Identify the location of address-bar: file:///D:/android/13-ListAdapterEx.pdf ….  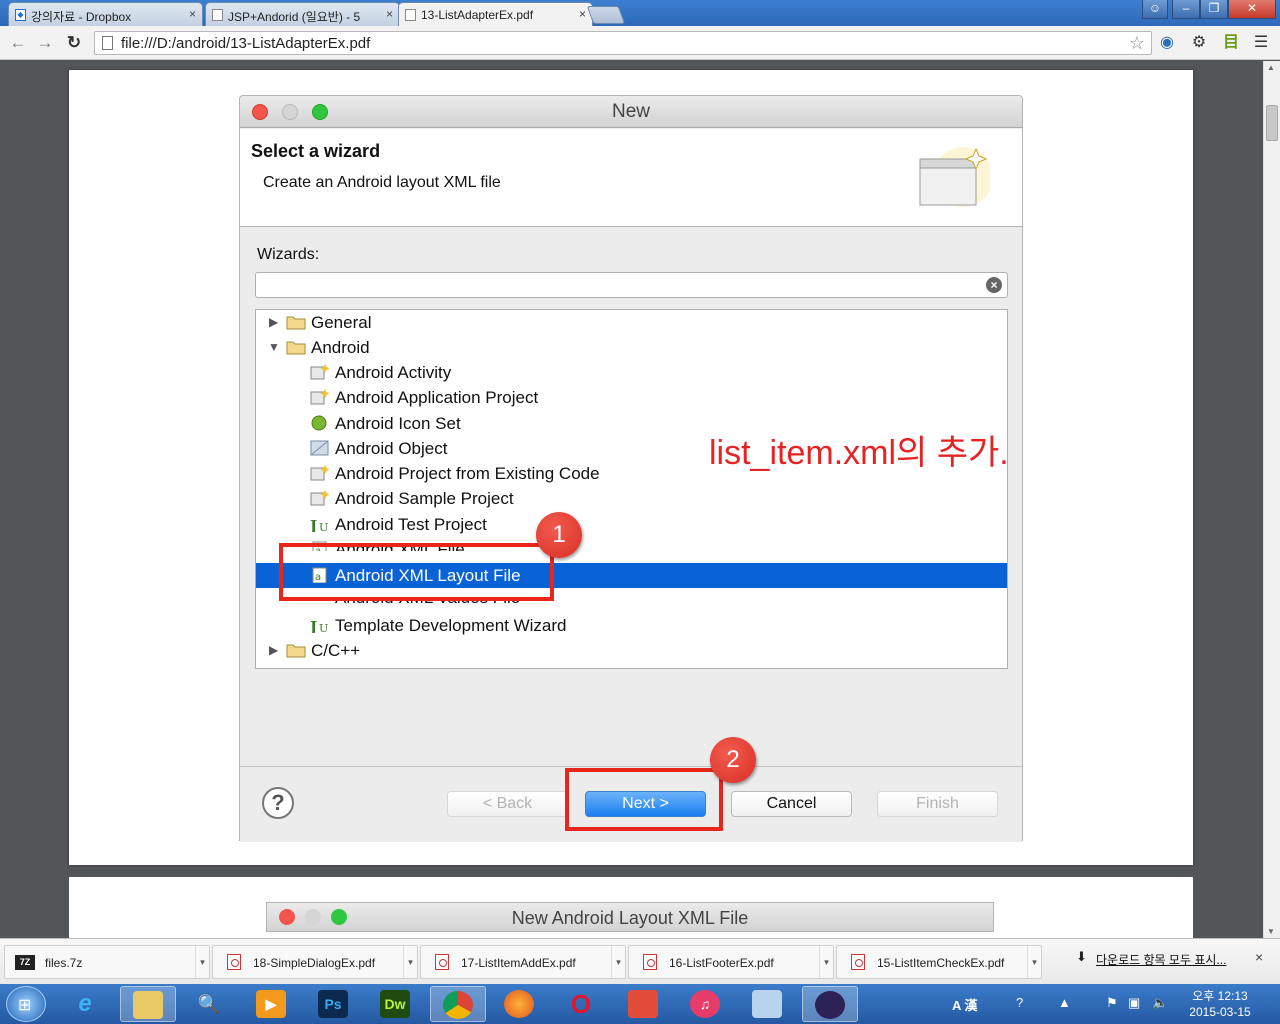
(623, 43).